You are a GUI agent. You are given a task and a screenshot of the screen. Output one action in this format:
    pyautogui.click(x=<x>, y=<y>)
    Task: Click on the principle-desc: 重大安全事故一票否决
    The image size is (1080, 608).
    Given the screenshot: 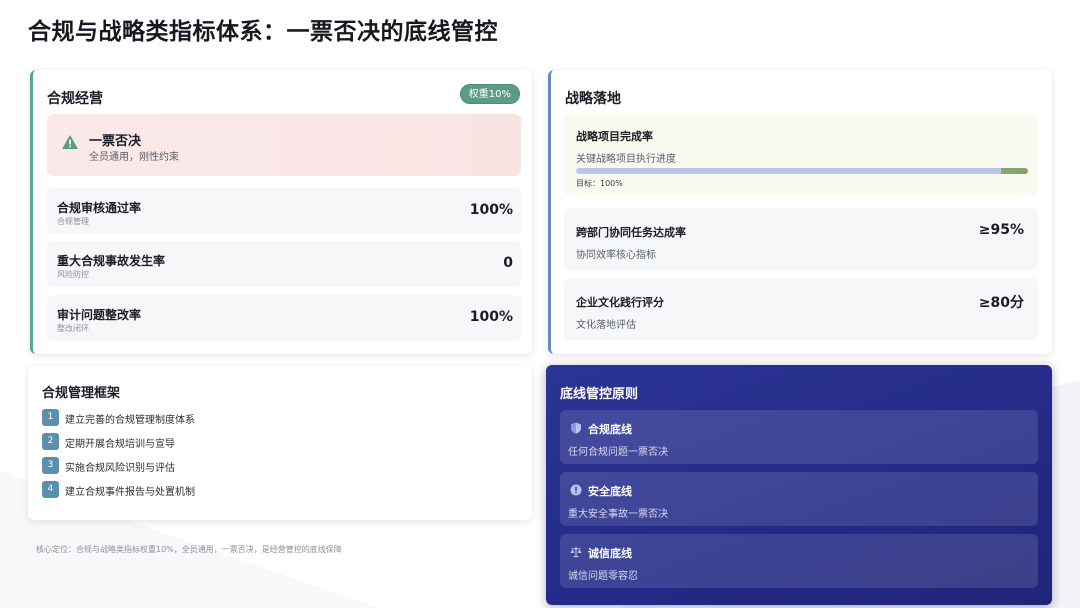 What is the action you would take?
    pyautogui.click(x=618, y=514)
    